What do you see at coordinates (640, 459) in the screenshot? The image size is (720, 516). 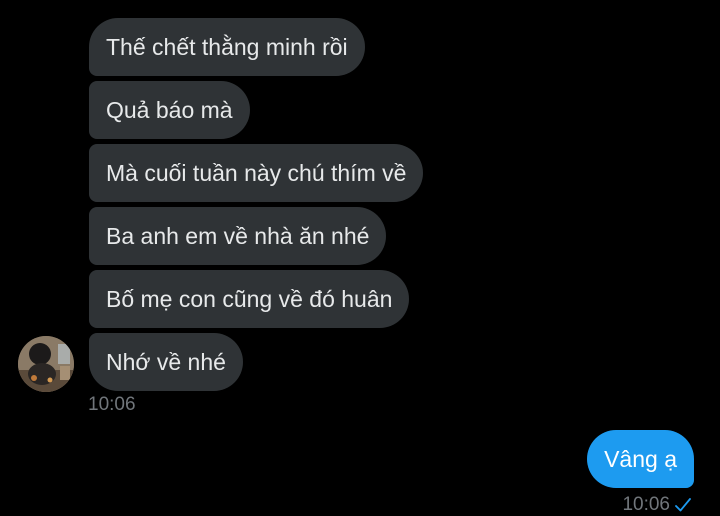 I see `sent-message-bubble: Vâng ạ` at bounding box center [640, 459].